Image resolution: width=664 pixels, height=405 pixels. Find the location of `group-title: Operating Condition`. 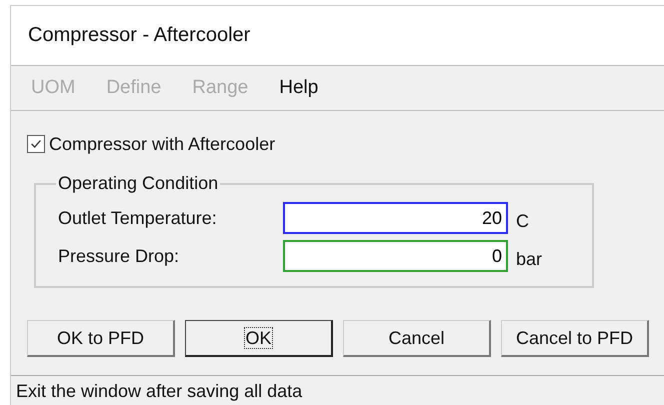

group-title: Operating Condition is located at coordinates (138, 183).